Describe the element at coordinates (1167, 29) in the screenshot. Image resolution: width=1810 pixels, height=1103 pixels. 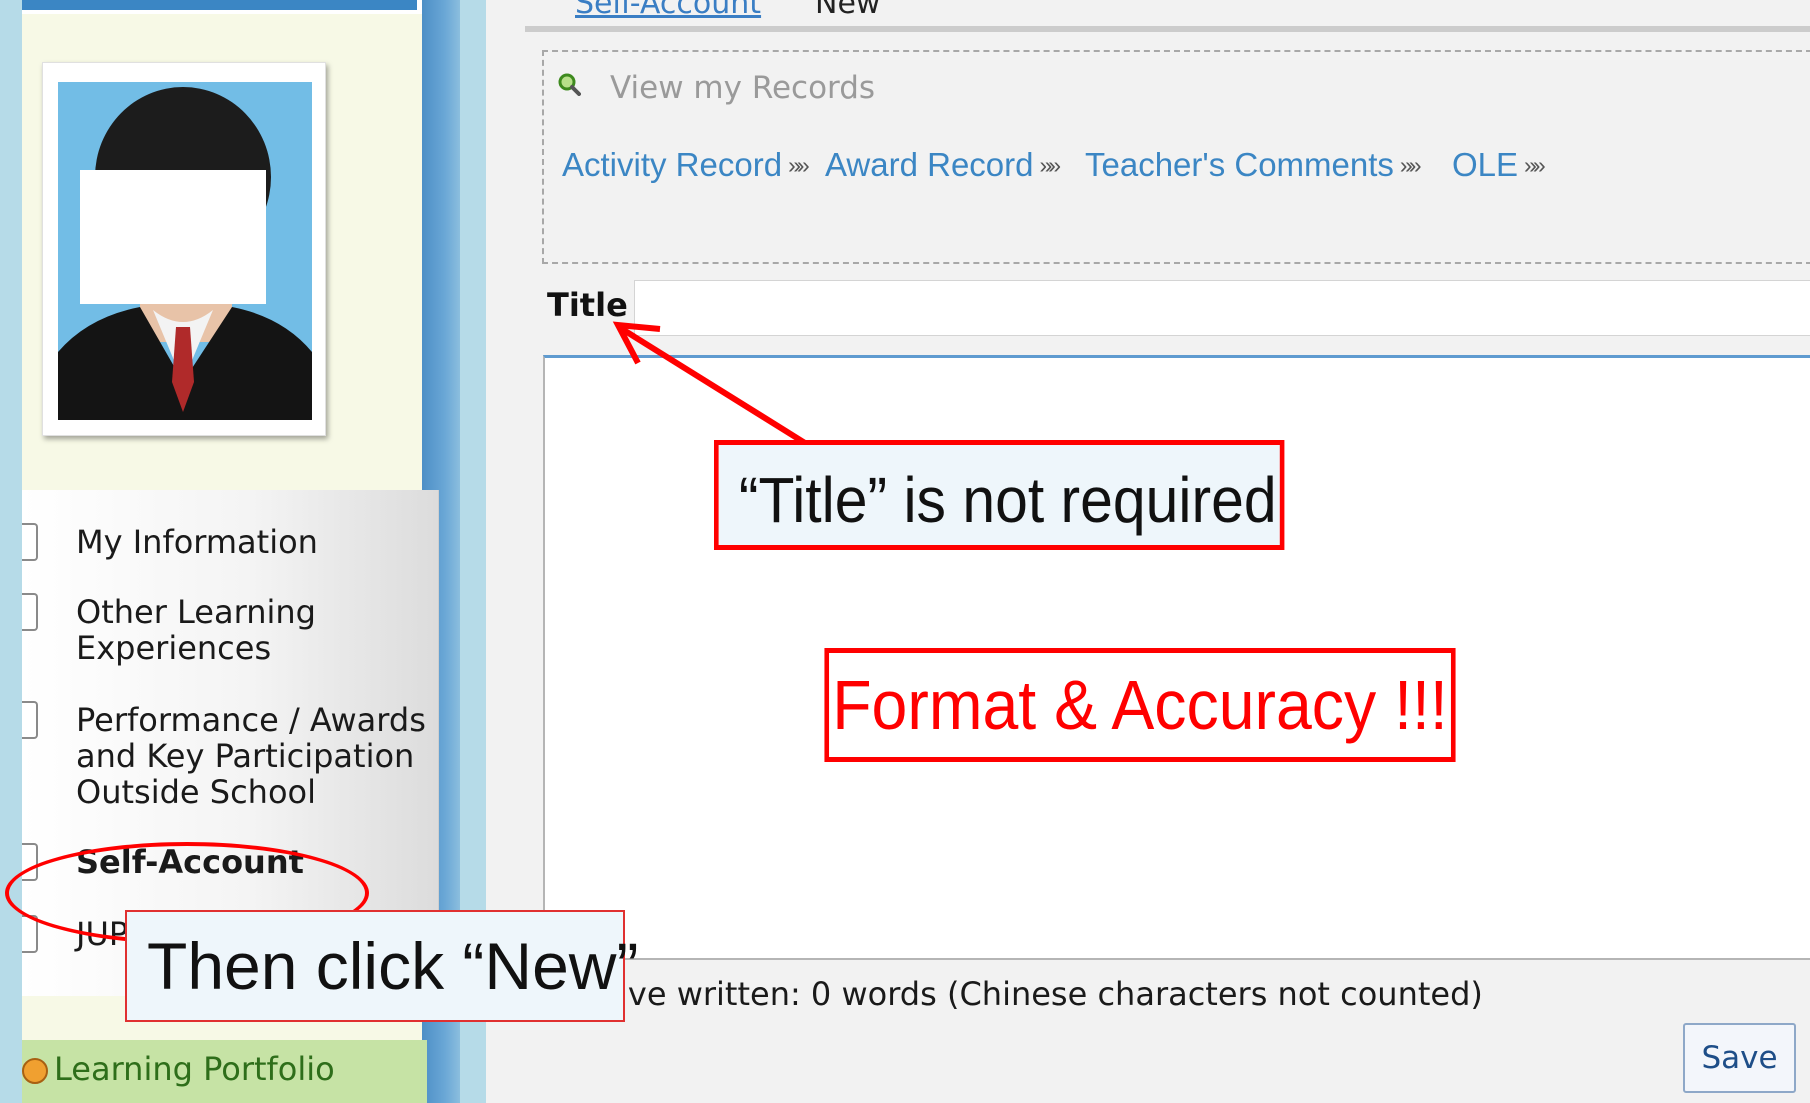
I see `section-top-line` at that location.